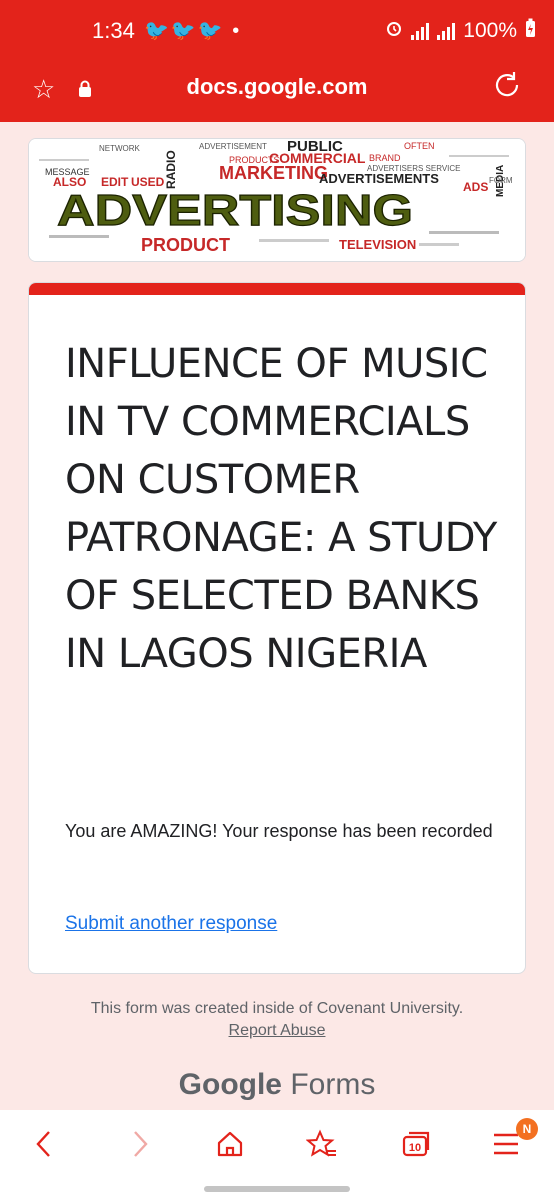 This screenshot has height=1200, width=554. I want to click on tabs-button: 10, so click(416, 1144).